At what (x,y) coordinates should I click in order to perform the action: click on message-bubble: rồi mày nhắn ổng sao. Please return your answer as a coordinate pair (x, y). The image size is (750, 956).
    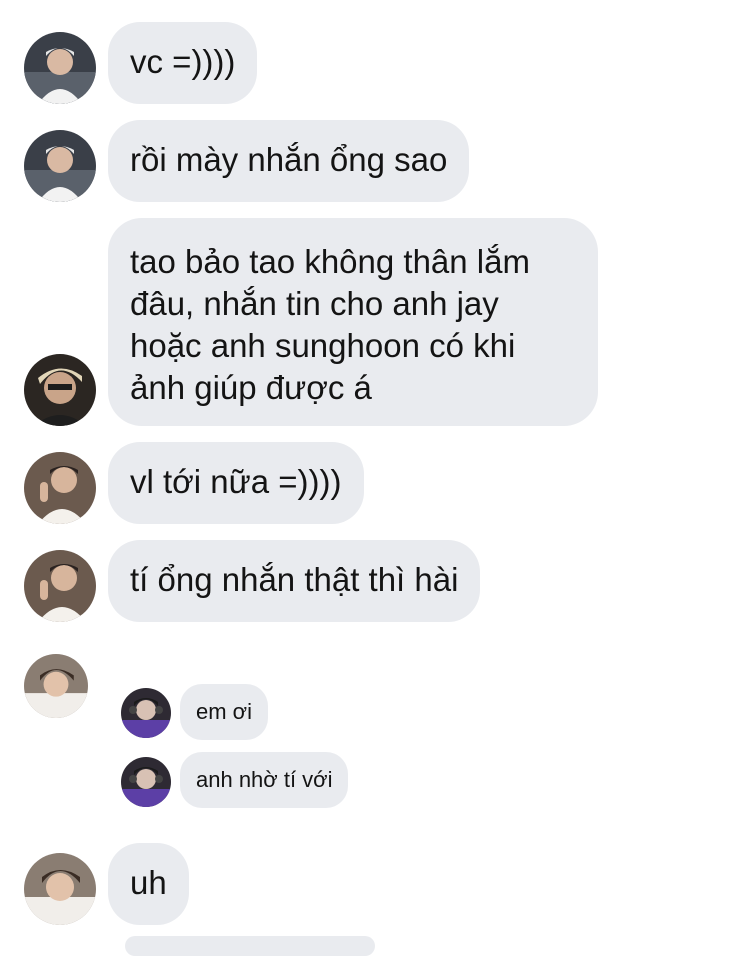
    Looking at the image, I should click on (289, 161).